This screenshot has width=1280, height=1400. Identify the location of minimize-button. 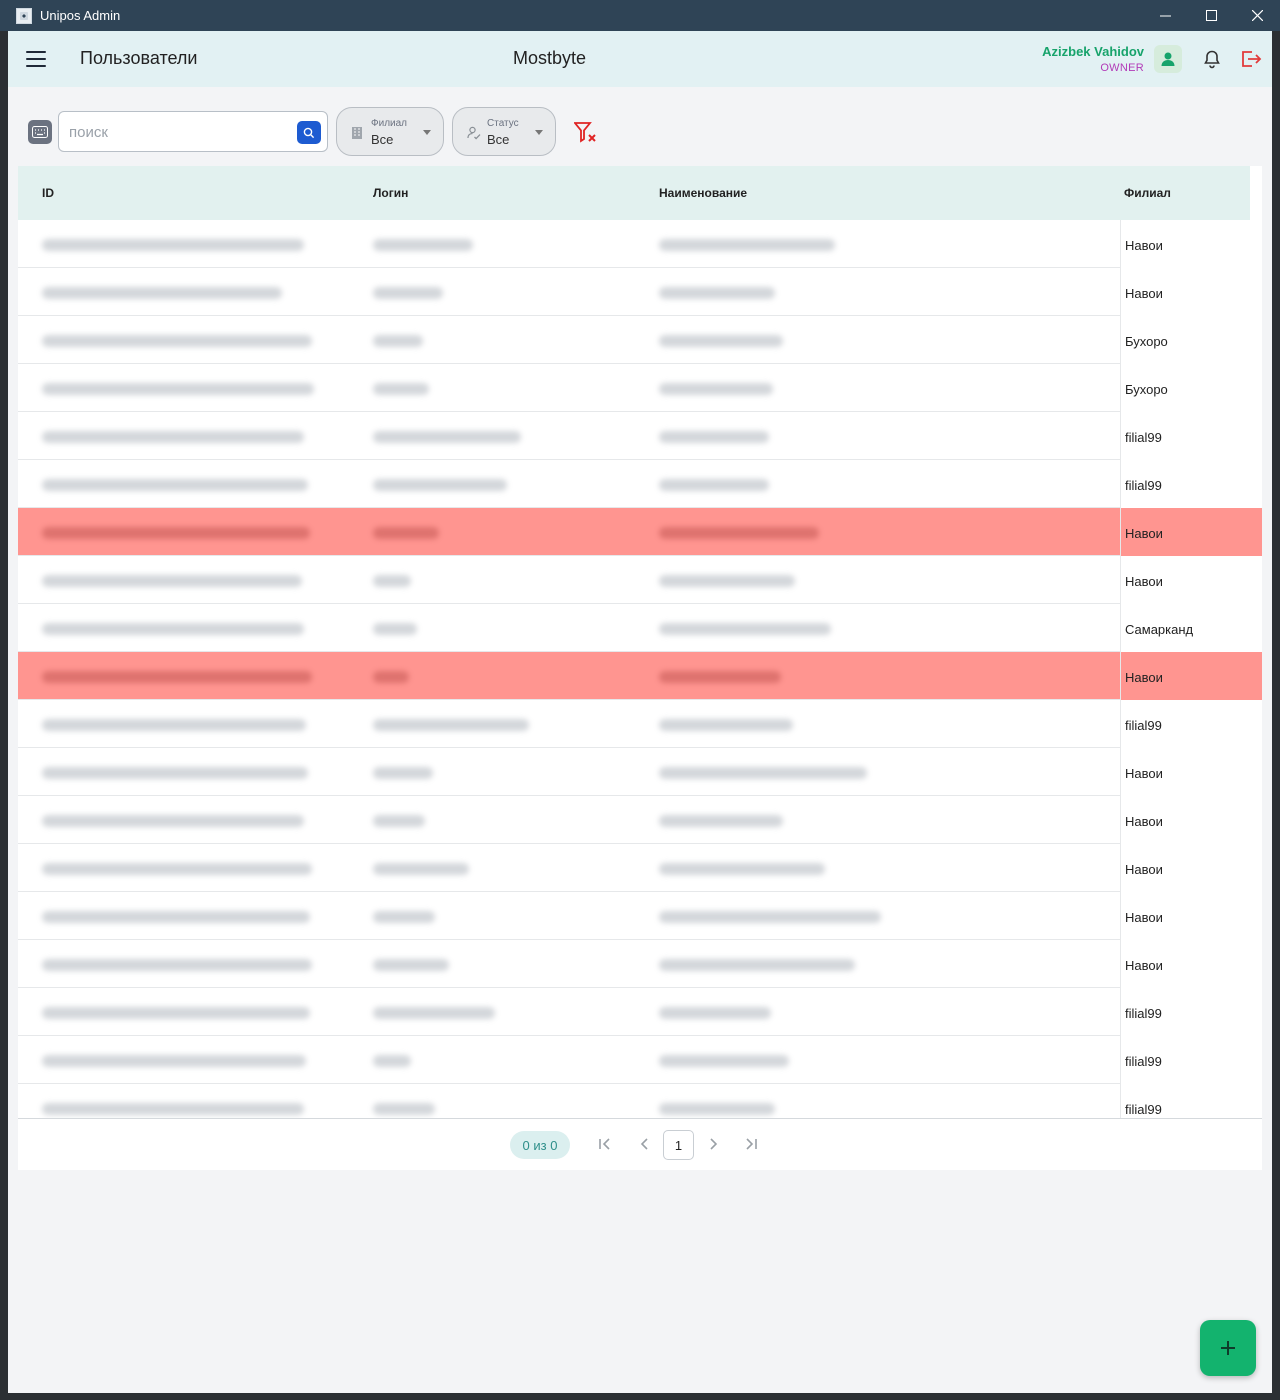
(1165, 15).